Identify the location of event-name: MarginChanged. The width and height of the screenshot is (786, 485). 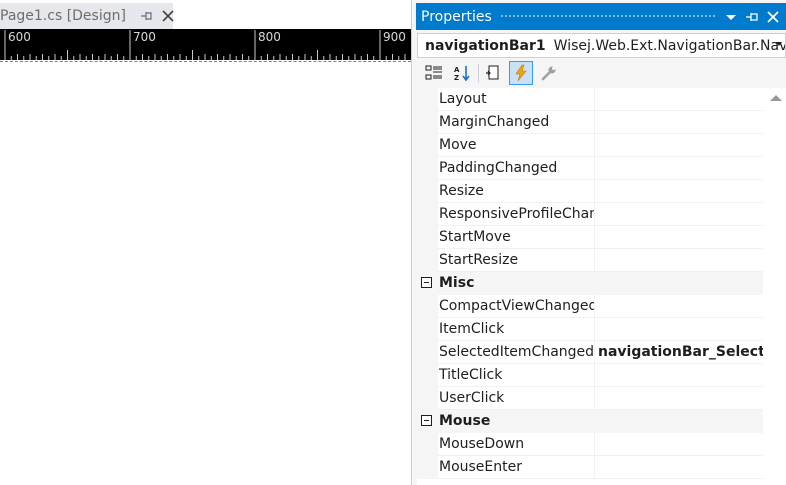
(516, 122).